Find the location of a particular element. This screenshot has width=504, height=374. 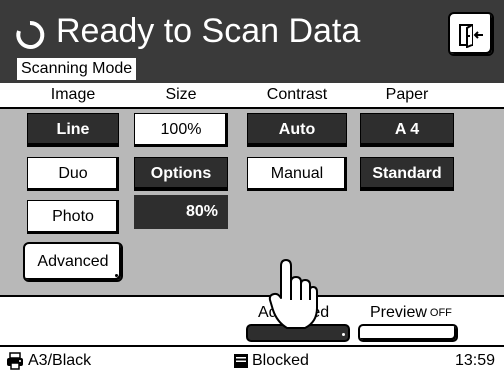

refresh-icon is located at coordinates (30, 34).